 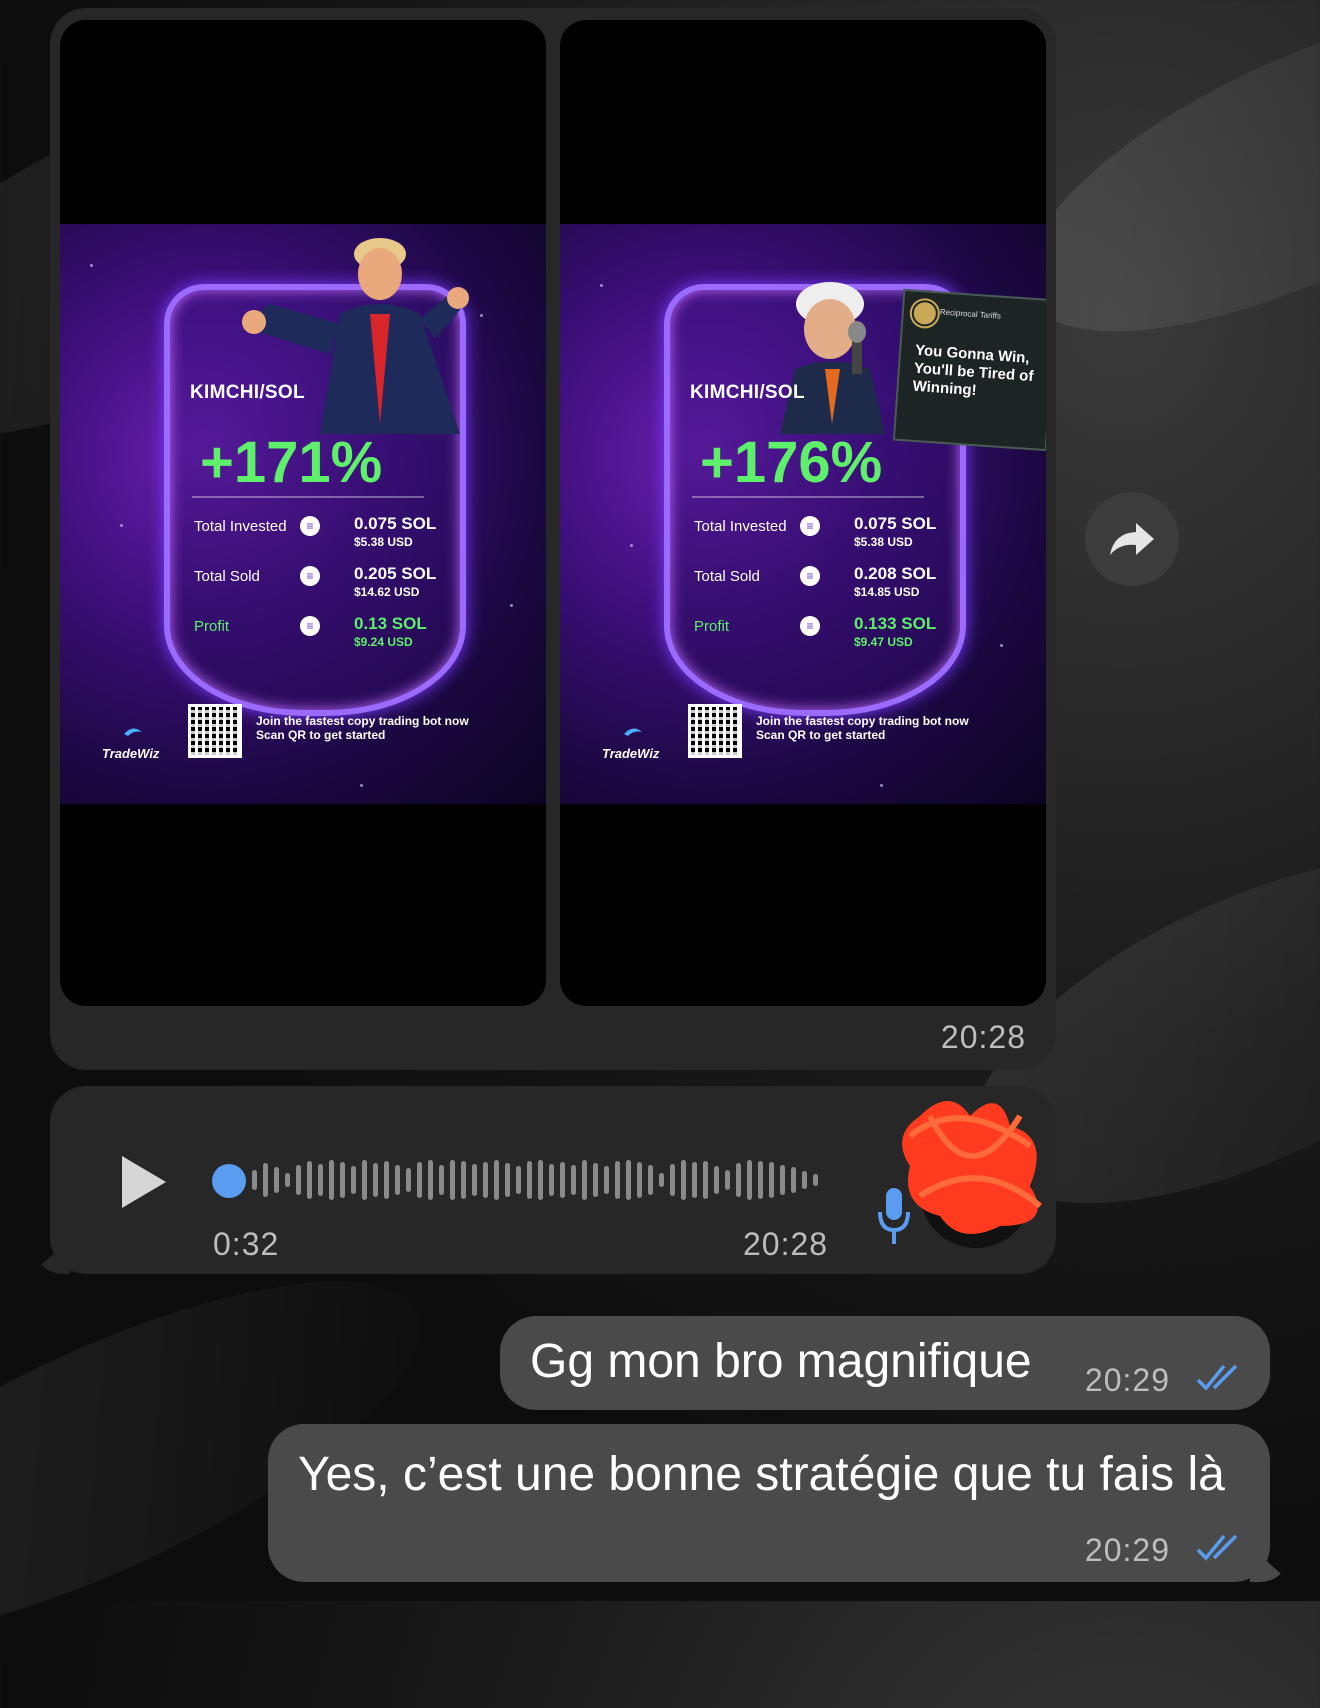 I want to click on presidential-seal-icon, so click(x=924, y=313).